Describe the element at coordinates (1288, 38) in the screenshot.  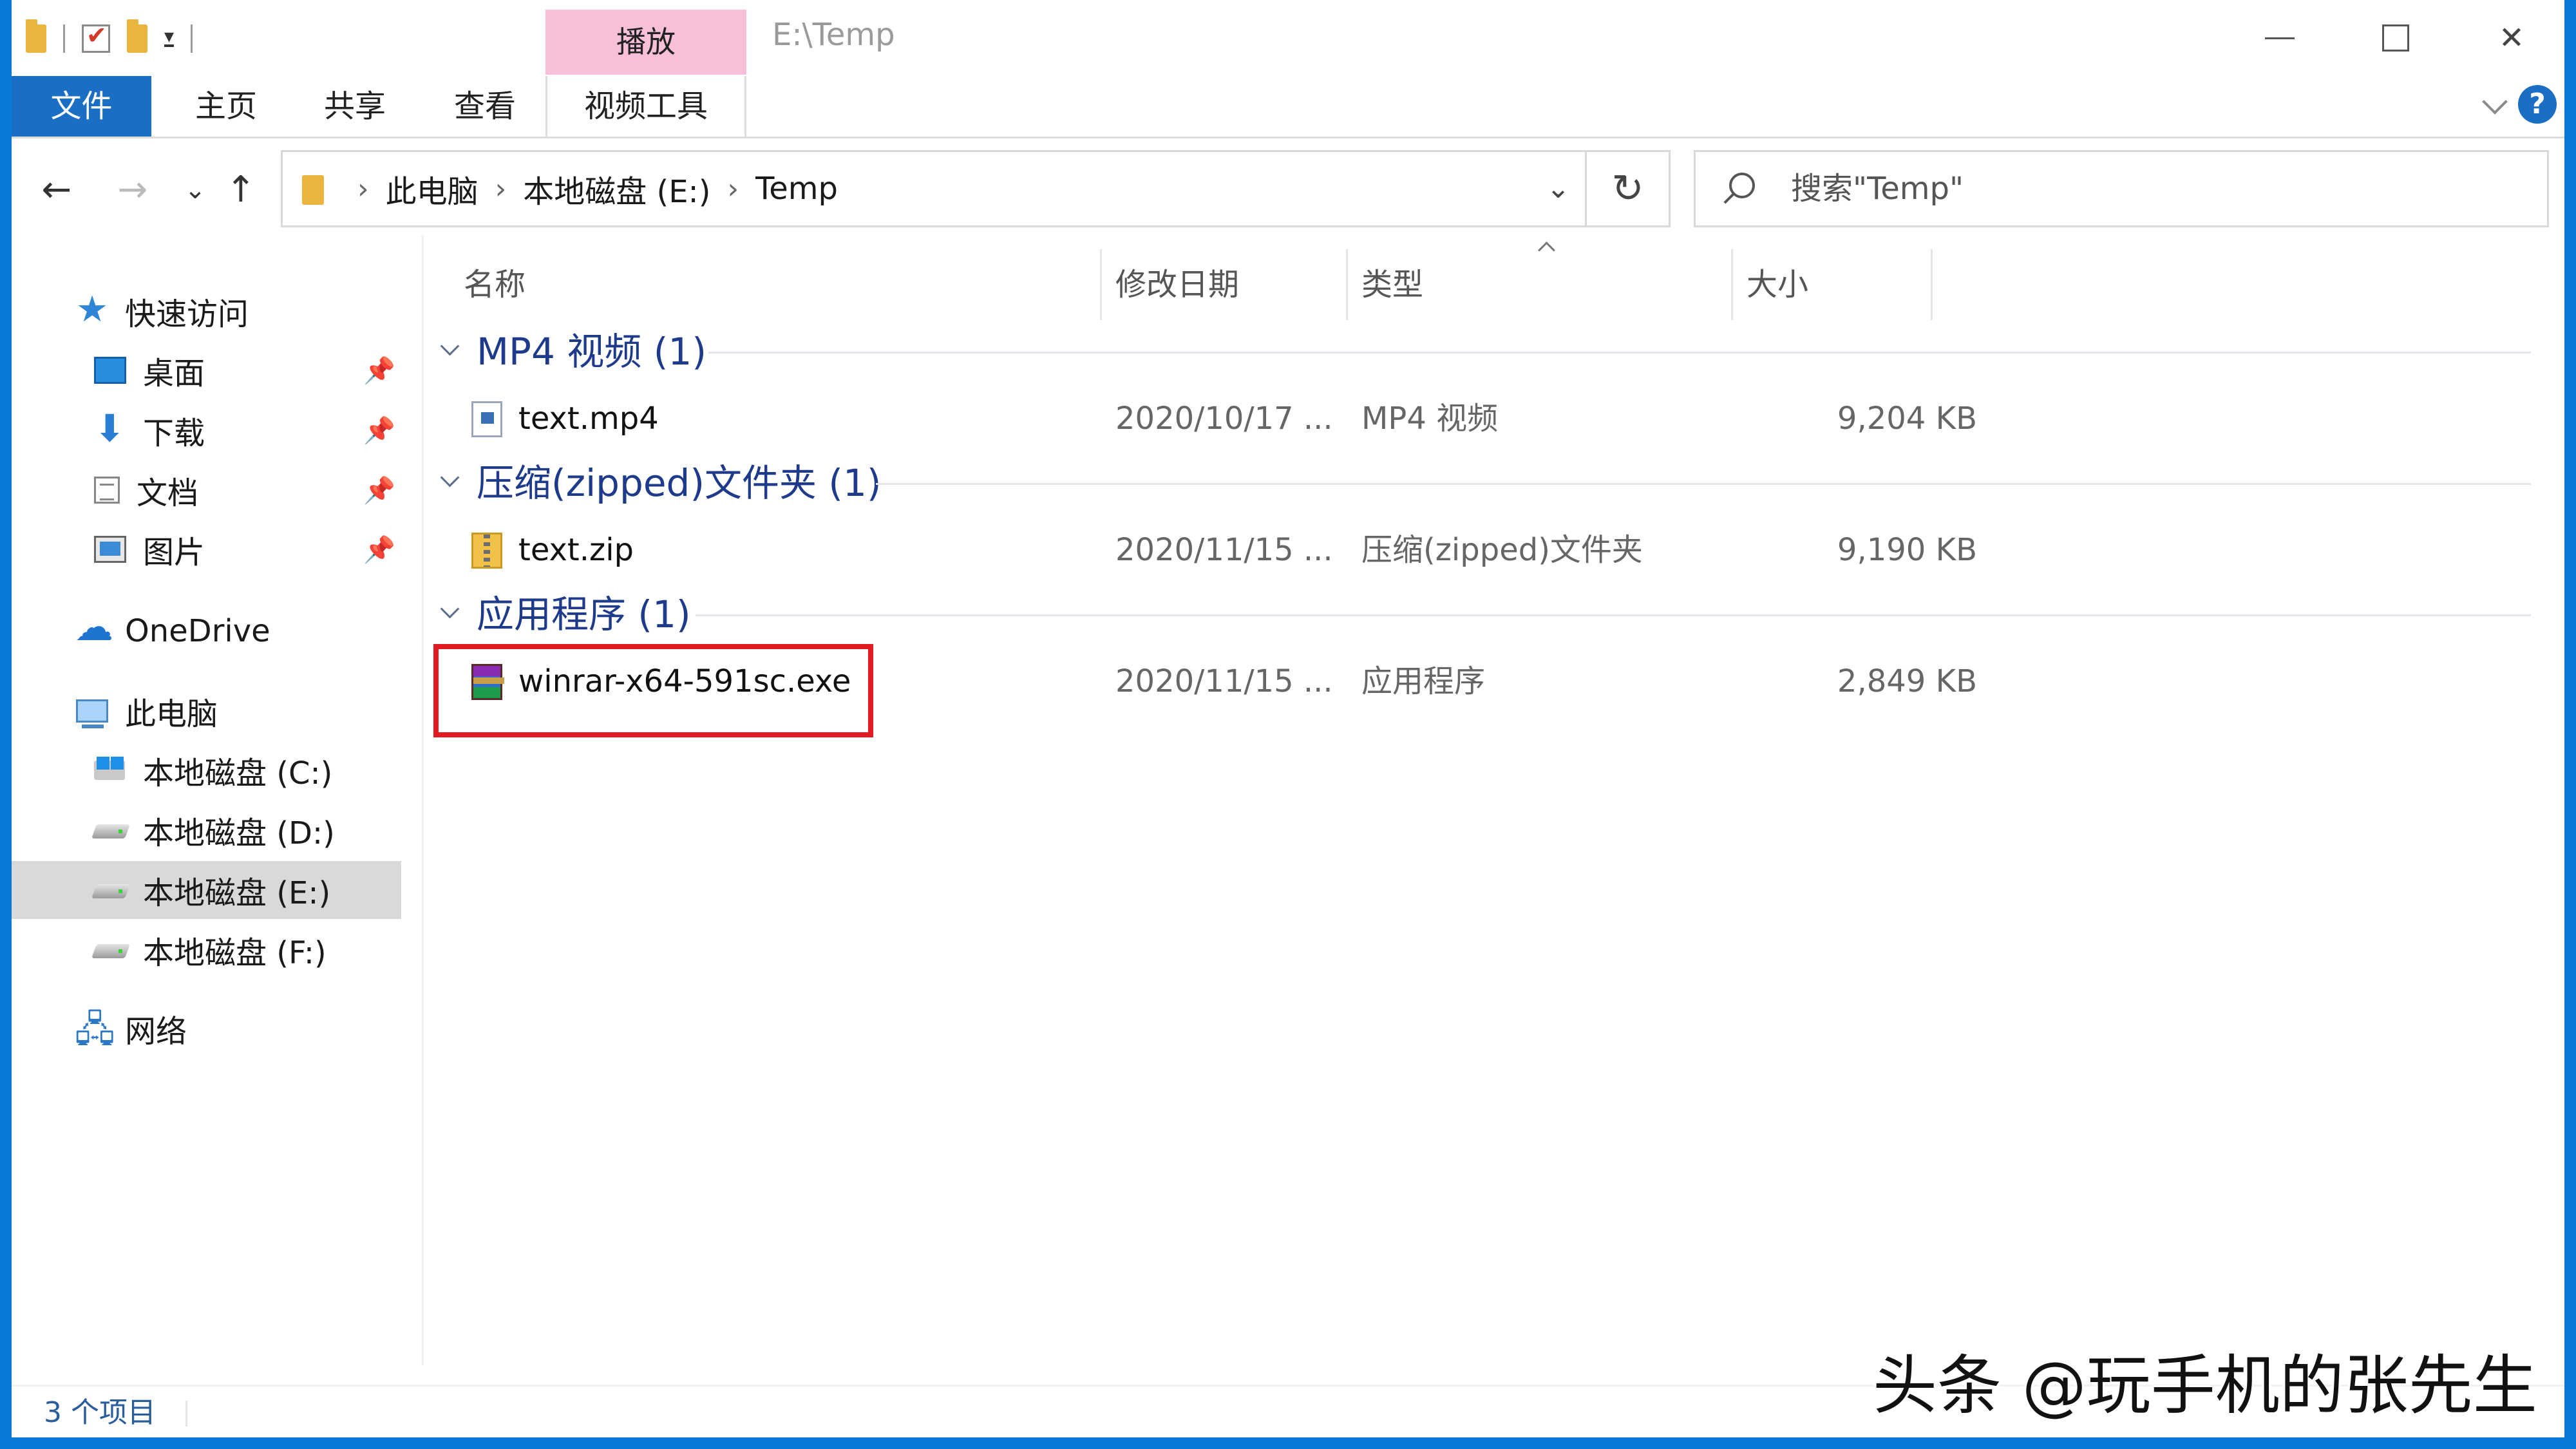
I see `title-bar: ▾ 播放 E:\Temp ✕` at that location.